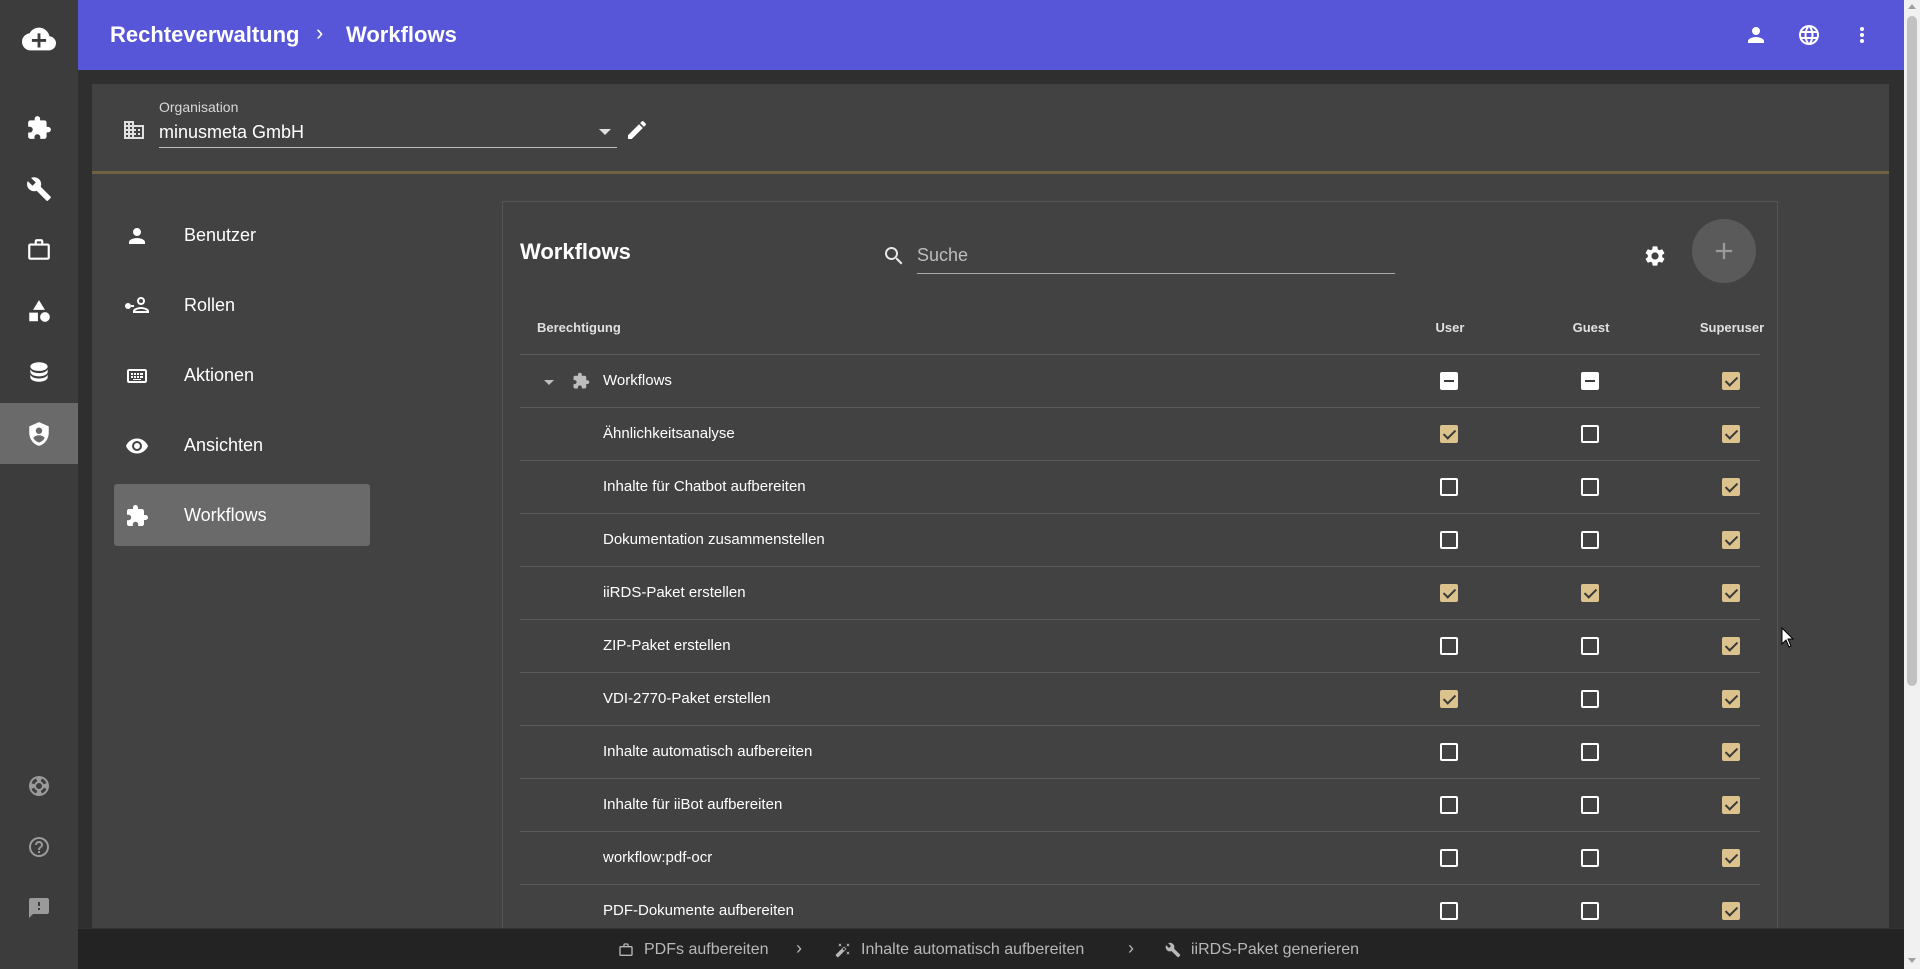 This screenshot has width=1920, height=969. I want to click on wrench-icon, so click(39, 188).